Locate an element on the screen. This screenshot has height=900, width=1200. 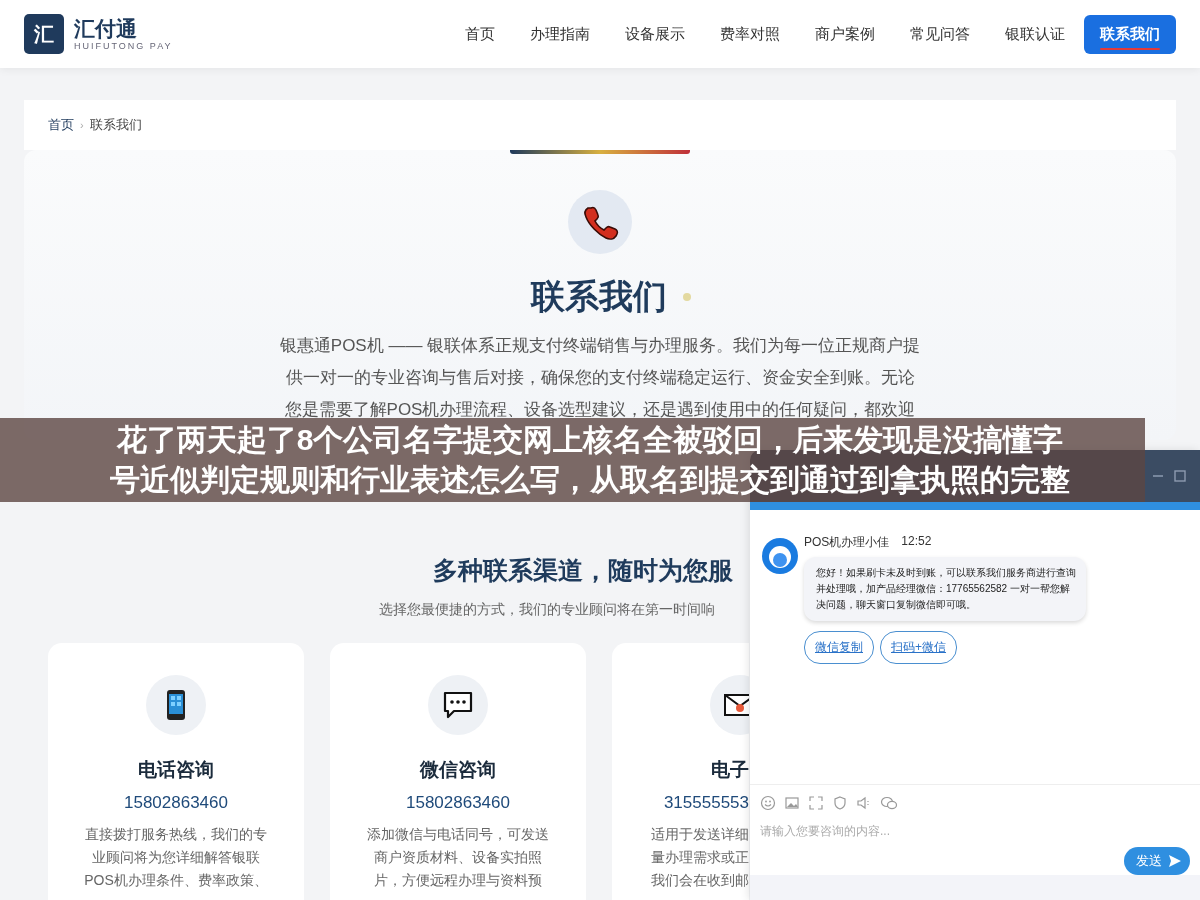
message-bubble: 您好！如果刷卡未及时到账，可以联系我们服务商进行查询并处理哦，加产品经理微信：17765562582 一对一帮您解决问题，聊天窗口复制微信即可哦。 is located at coordinates (945, 589).